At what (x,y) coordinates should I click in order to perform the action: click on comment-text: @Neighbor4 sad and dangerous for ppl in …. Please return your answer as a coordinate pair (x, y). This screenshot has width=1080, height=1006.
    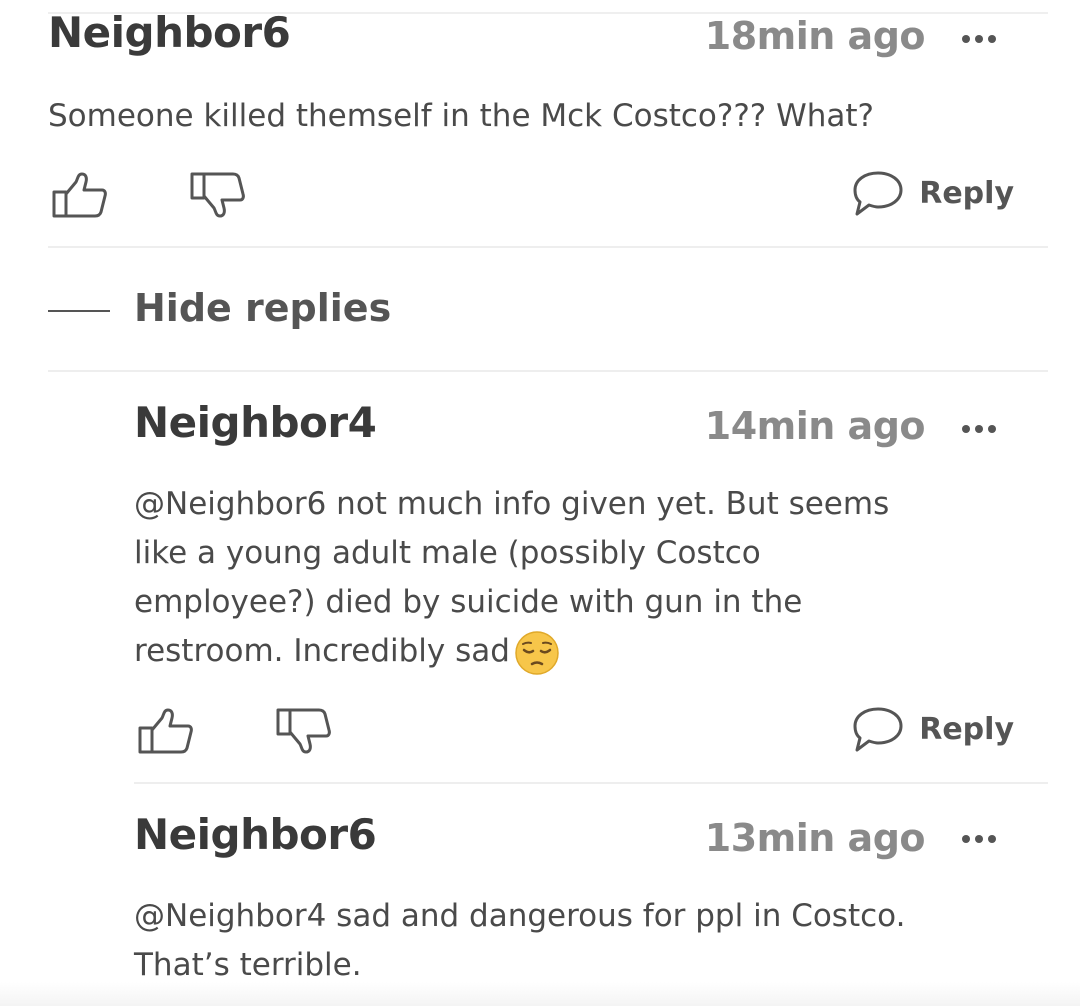
    Looking at the image, I should click on (574, 941).